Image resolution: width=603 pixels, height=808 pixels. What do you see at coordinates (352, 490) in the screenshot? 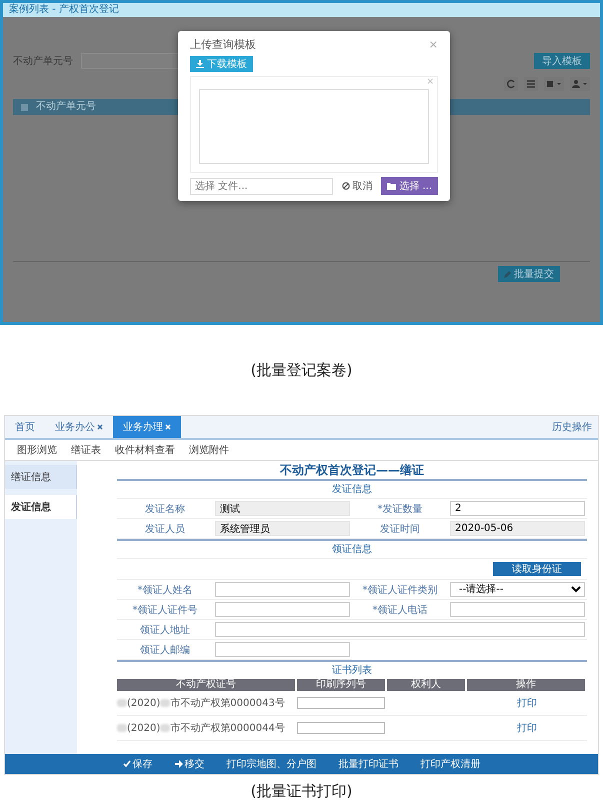
I see `section-title: 发证信息` at bounding box center [352, 490].